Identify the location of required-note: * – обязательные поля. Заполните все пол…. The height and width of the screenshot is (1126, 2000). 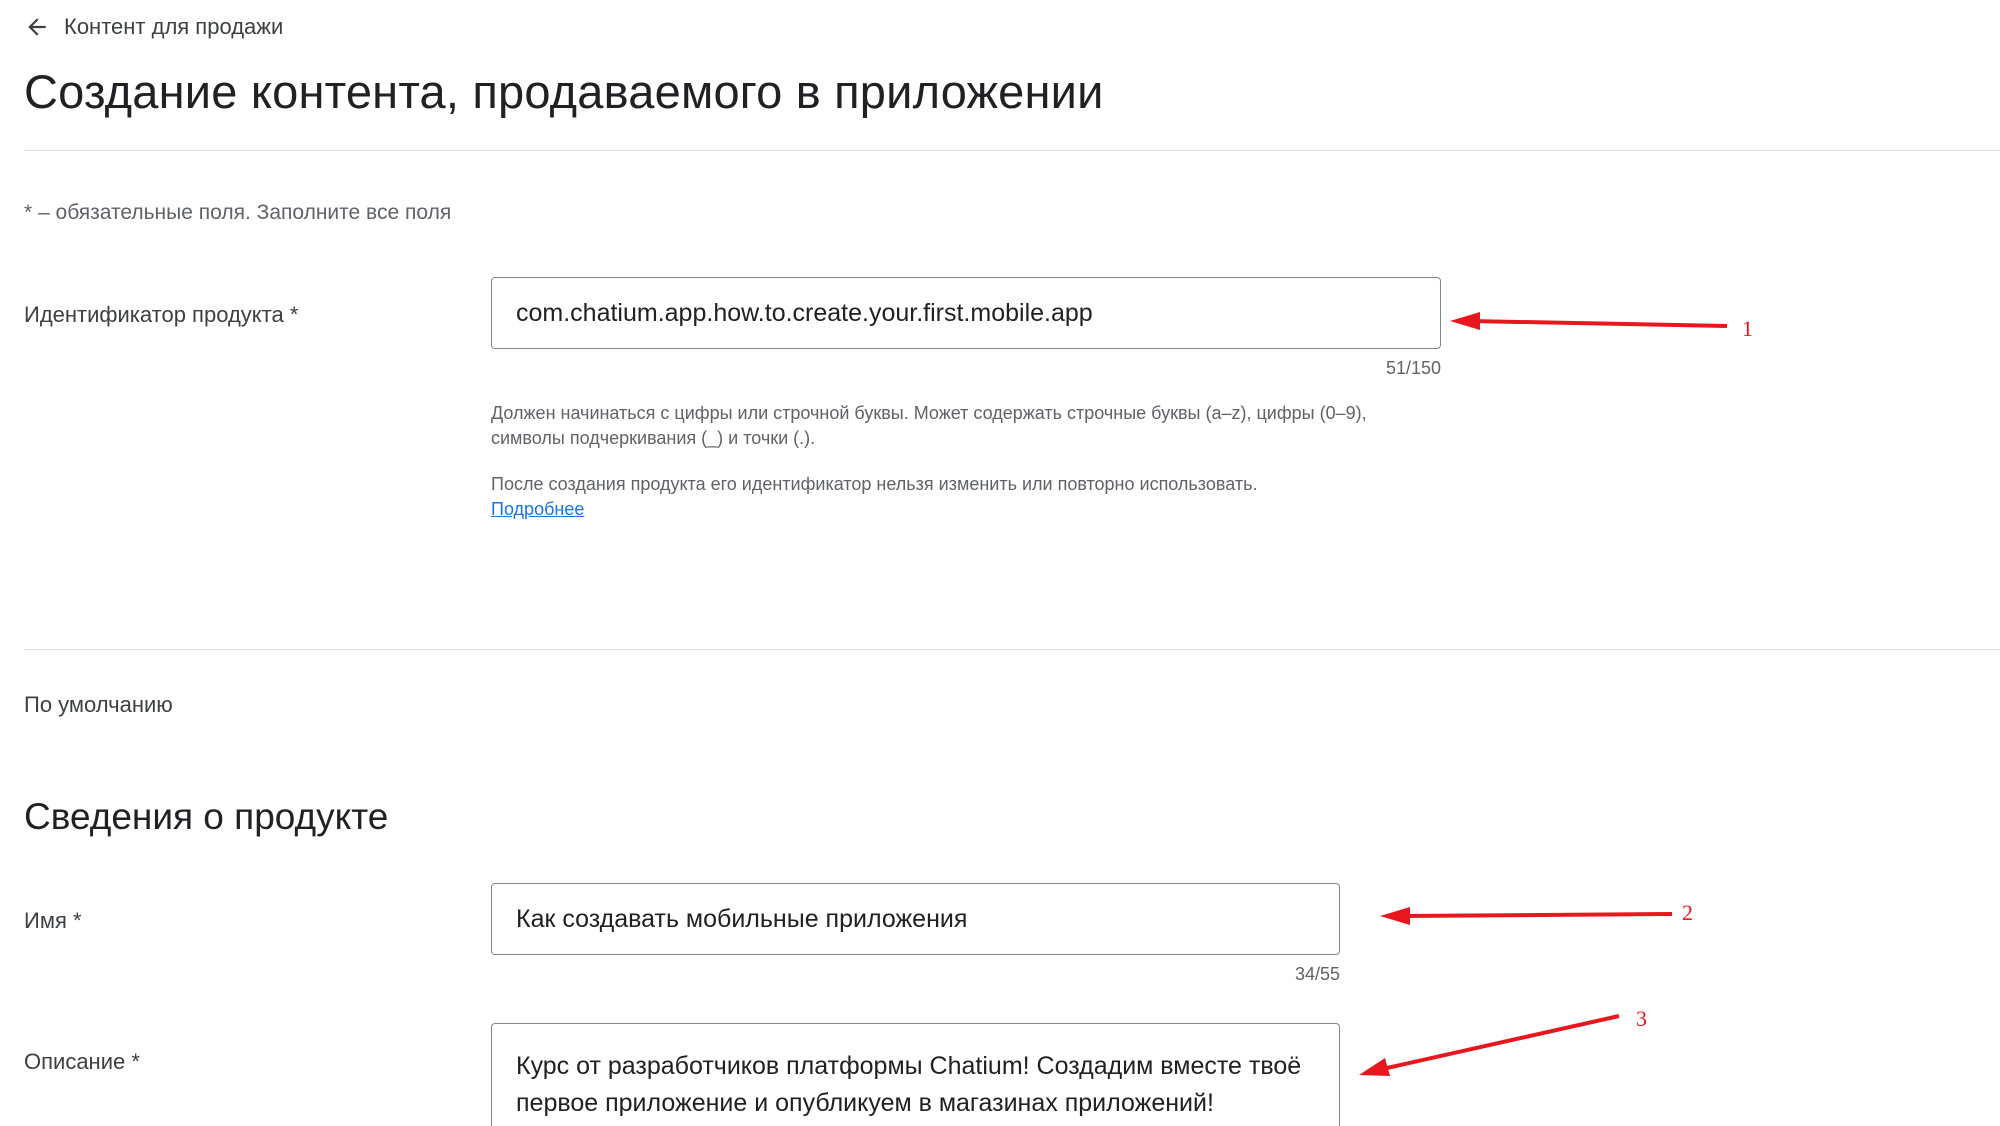
(238, 212).